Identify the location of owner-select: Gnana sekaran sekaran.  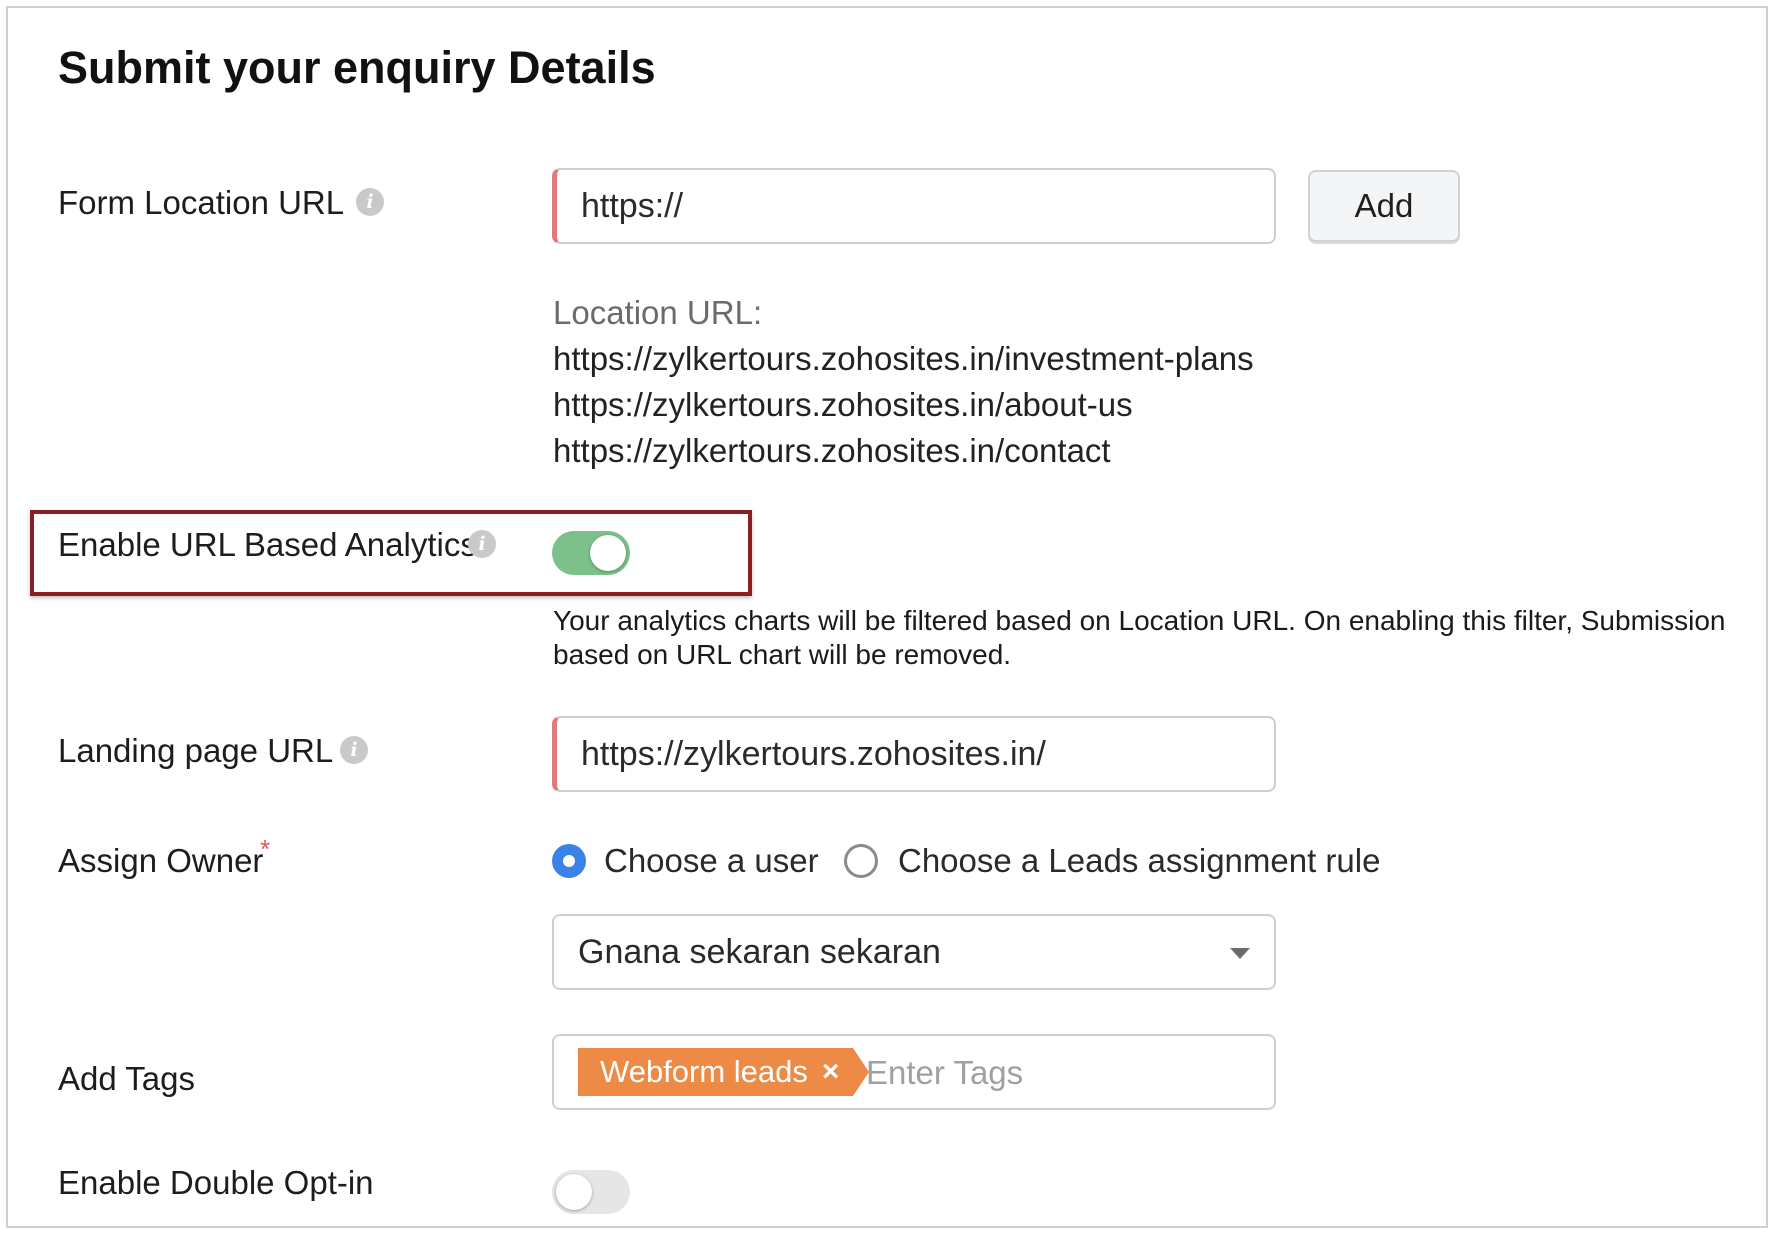
(914, 952).